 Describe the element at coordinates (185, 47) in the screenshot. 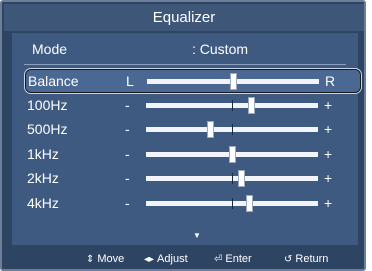

I see `mode-row: Mode : Custom` at that location.